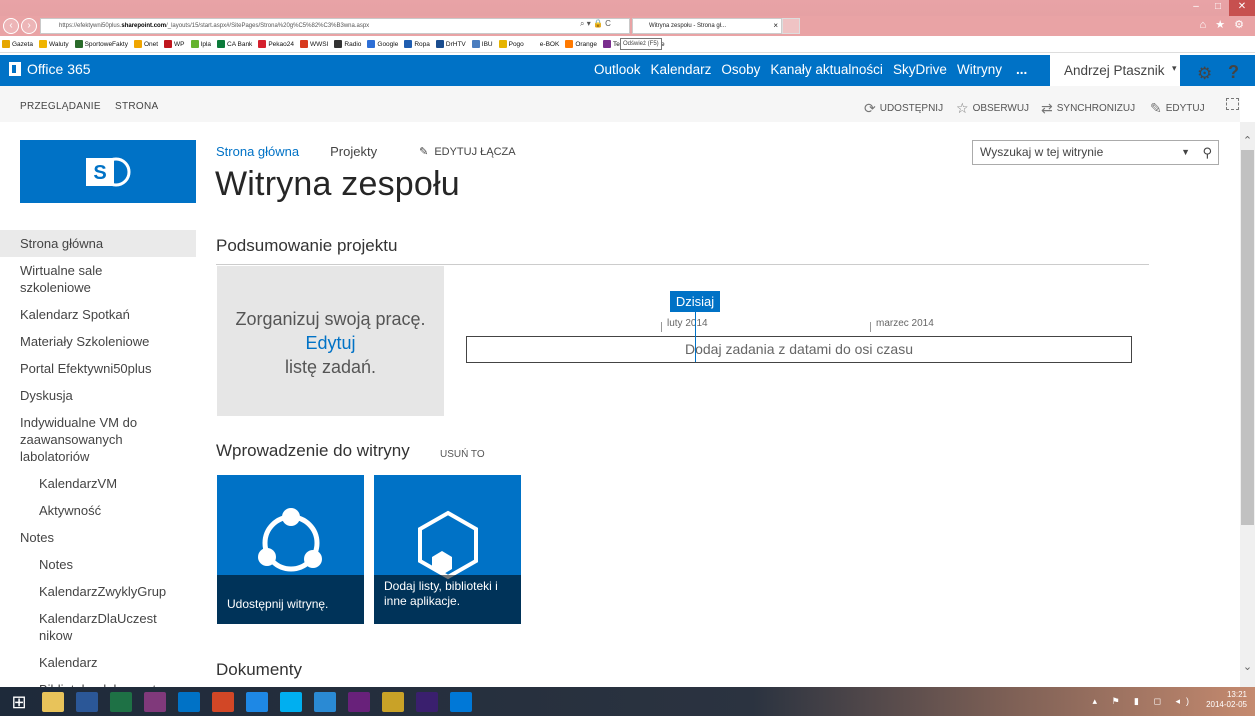 This screenshot has width=1255, height=720. I want to click on quick-launch-item: Aktywność, so click(98, 510).